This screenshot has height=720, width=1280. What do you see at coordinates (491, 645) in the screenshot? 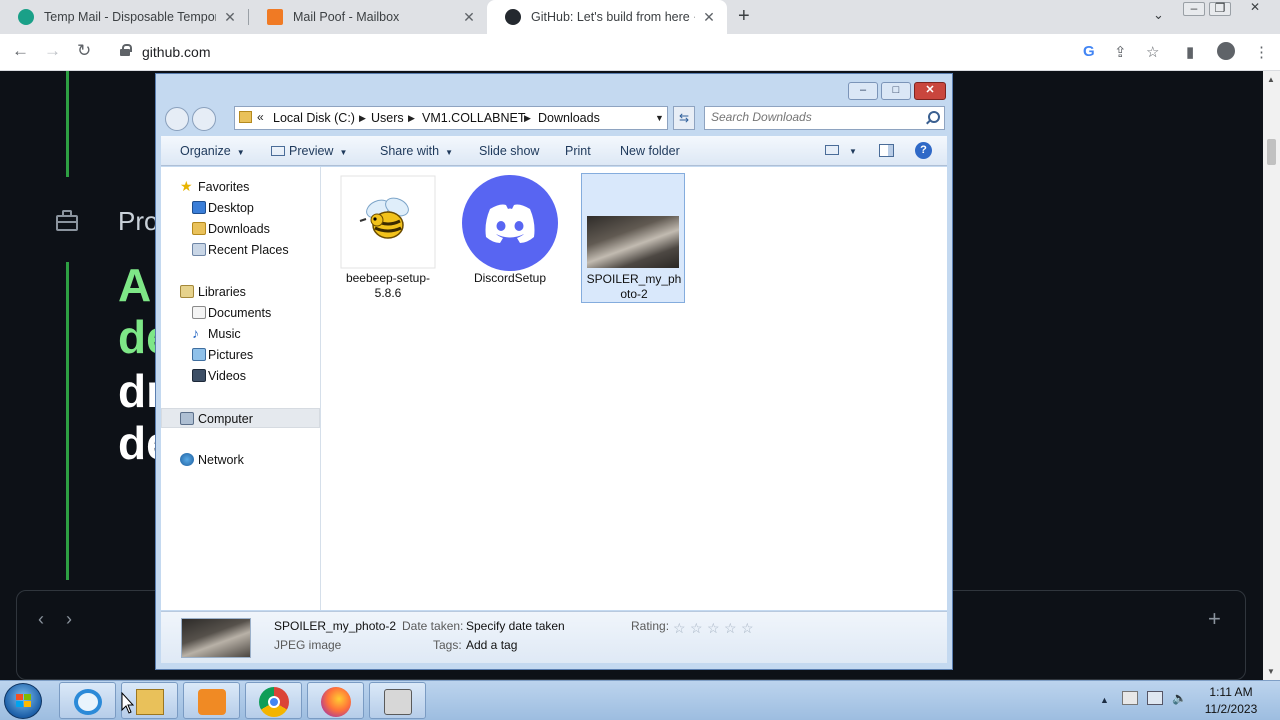
I see `tags-value: Add a tag` at bounding box center [491, 645].